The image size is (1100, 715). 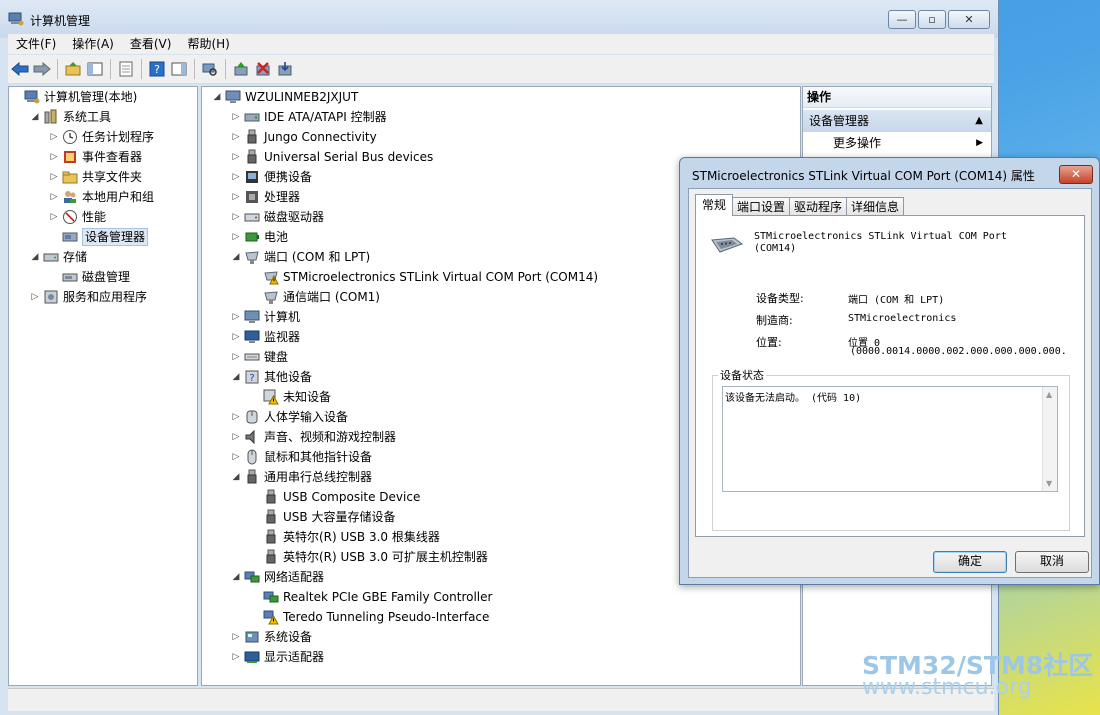 I want to click on menu-file: 文件(F), so click(x=36, y=44).